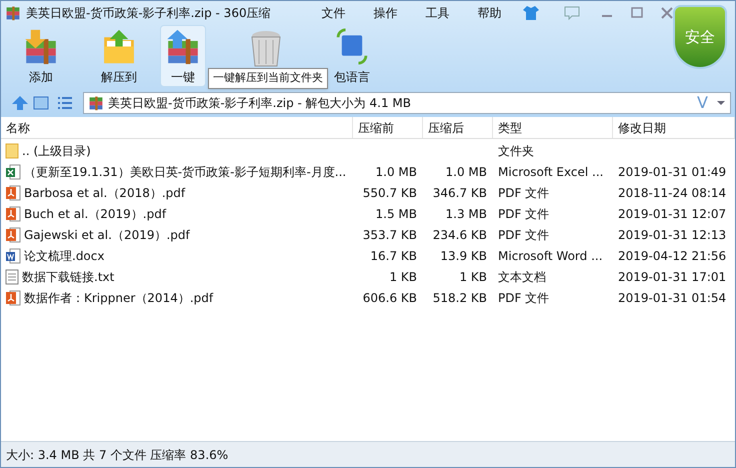  Describe the element at coordinates (674, 127) in the screenshot. I see `column-header: 修改日期` at that location.